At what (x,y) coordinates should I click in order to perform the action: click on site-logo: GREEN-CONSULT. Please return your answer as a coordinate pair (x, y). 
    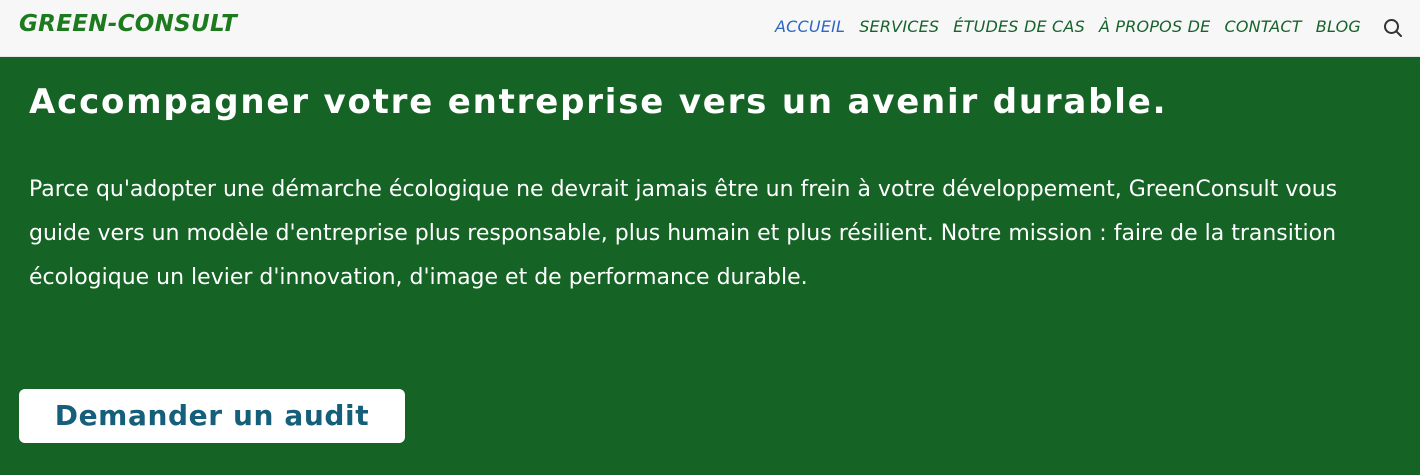
    Looking at the image, I should click on (128, 24).